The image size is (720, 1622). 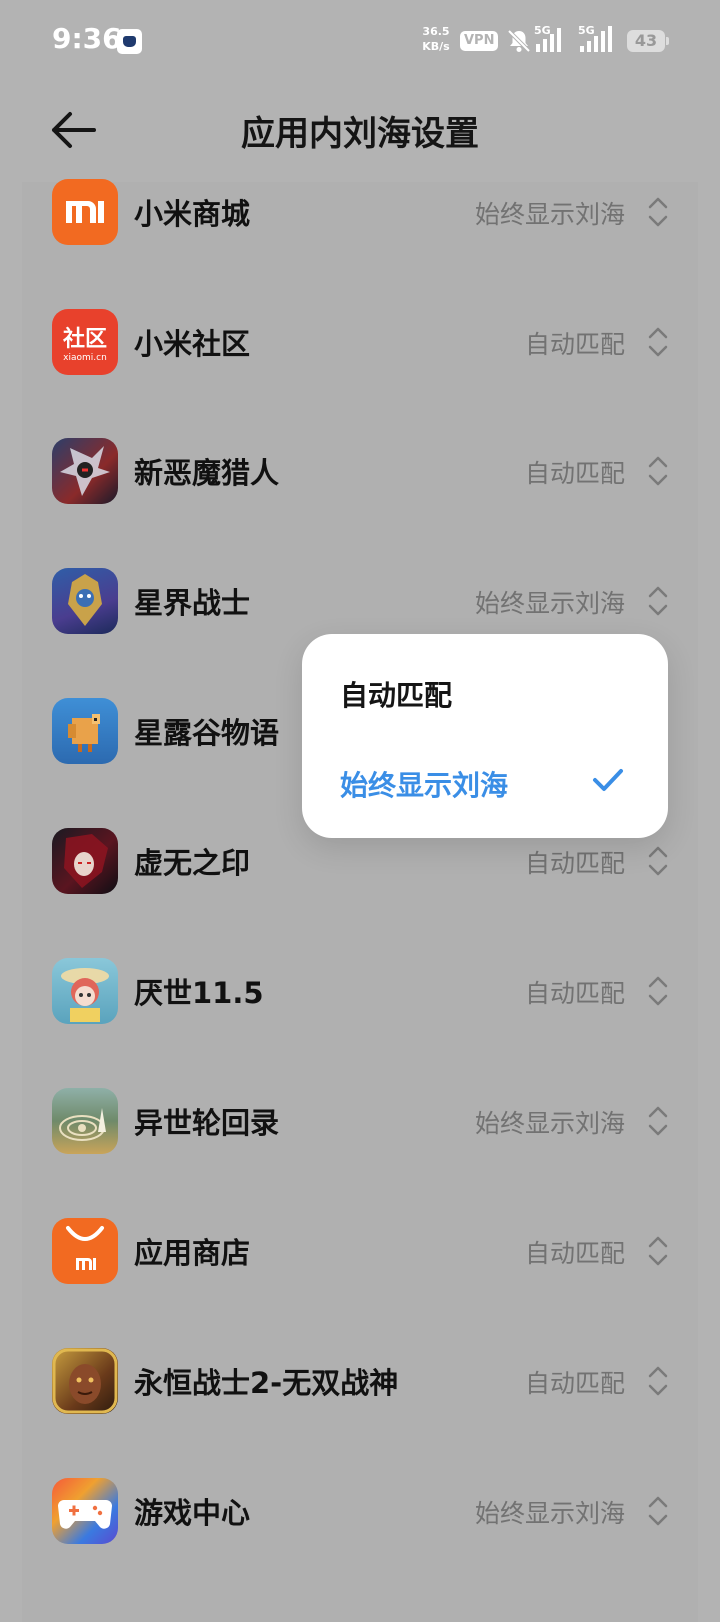 What do you see at coordinates (85, 861) in the screenshot?
I see `void-seal-app-icon` at bounding box center [85, 861].